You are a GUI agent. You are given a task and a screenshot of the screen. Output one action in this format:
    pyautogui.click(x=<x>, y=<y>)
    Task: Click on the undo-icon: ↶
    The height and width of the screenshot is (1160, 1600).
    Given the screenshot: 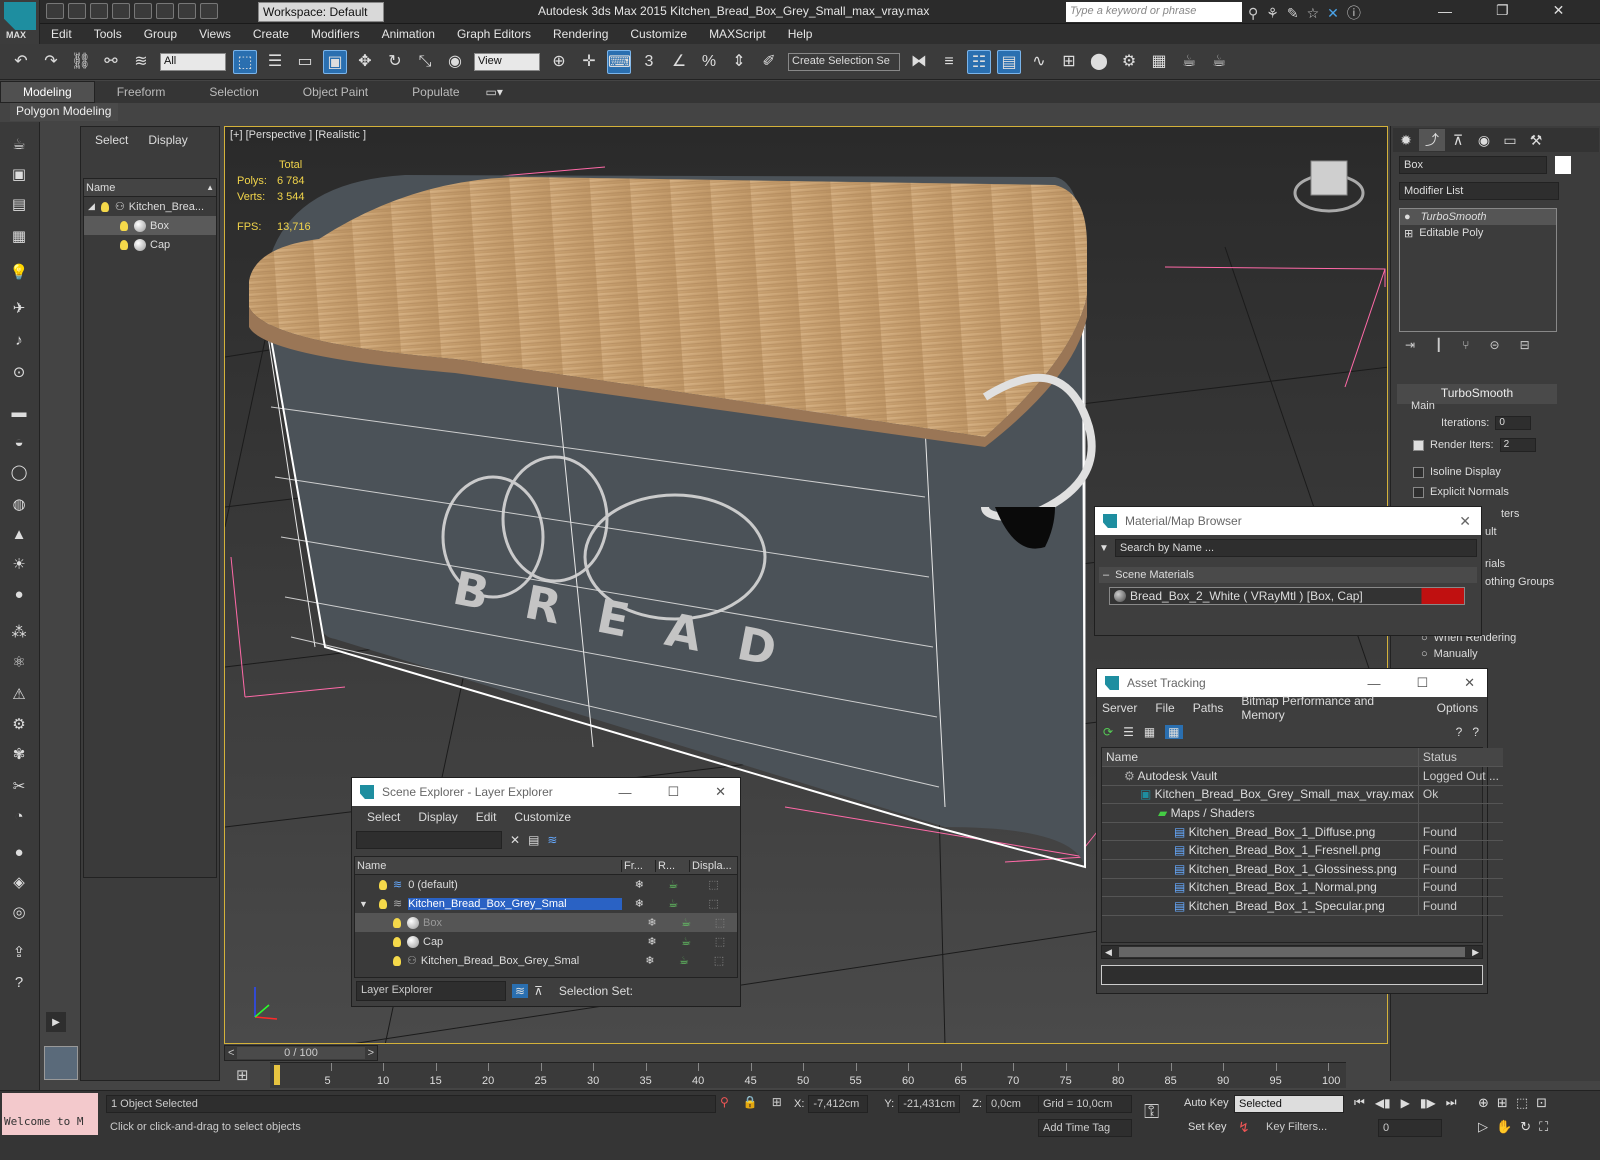 What is the action you would take?
    pyautogui.click(x=21, y=62)
    